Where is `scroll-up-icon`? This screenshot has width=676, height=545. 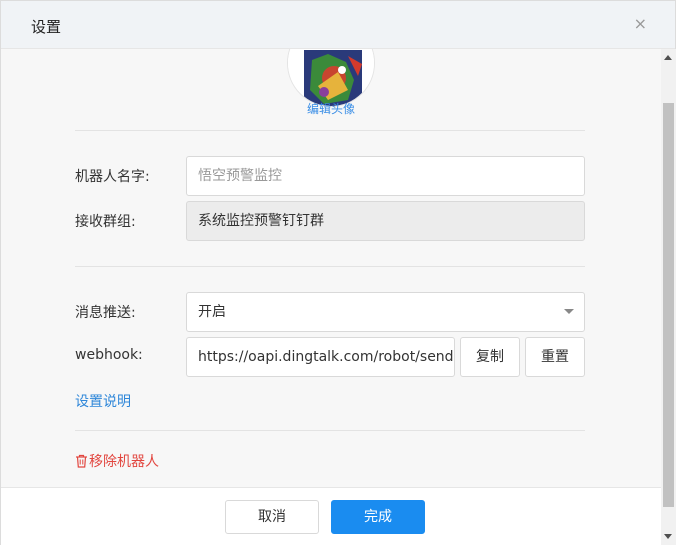
scroll-up-icon is located at coordinates (668, 57).